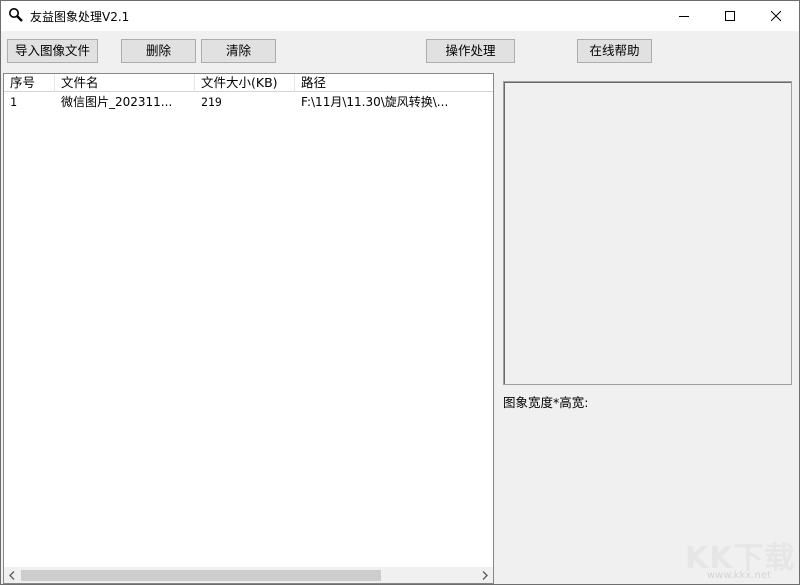 The width and height of the screenshot is (800, 585). What do you see at coordinates (546, 402) in the screenshot?
I see `image-dimensions-label: 图象宽度*高宽:` at bounding box center [546, 402].